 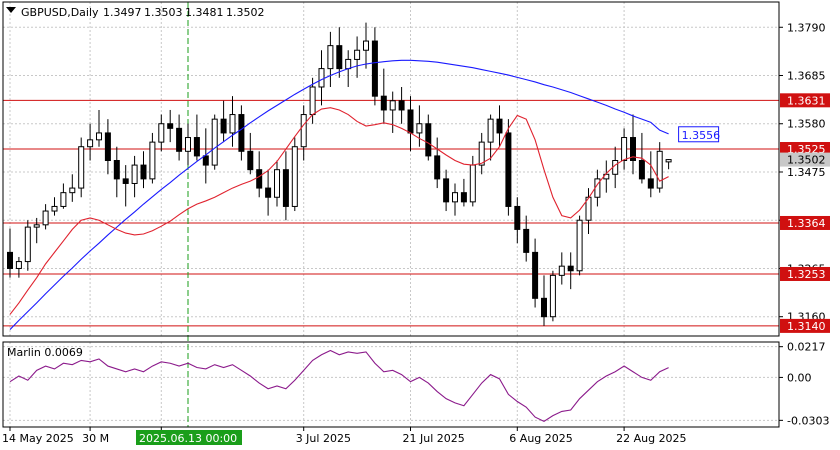 I want to click on price-tick-label: 1.3475, so click(x=806, y=172).